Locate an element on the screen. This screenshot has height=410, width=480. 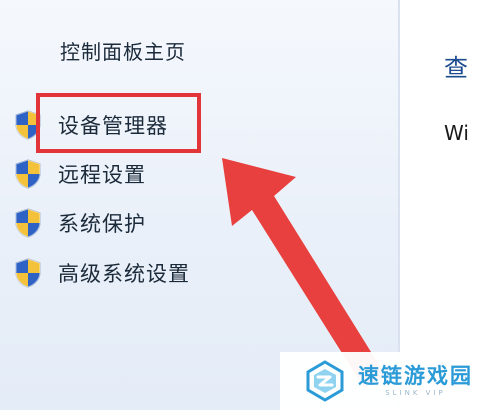
watermark-title: 速链游戏园 is located at coordinates (415, 376).